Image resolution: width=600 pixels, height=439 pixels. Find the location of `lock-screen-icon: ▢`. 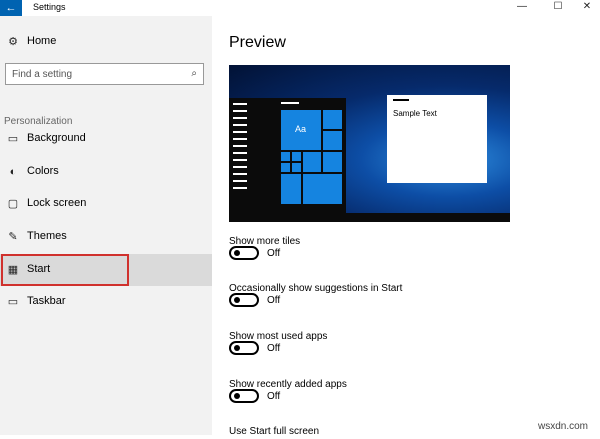

lock-screen-icon: ▢ is located at coordinates (13, 204).